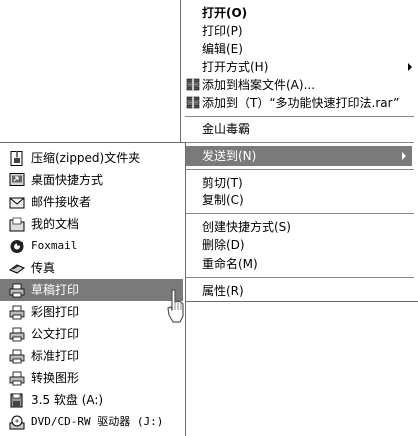 This screenshot has width=418, height=436. Describe the element at coordinates (223, 200) in the screenshot. I see `menu-item-label: 复制(C)` at that location.